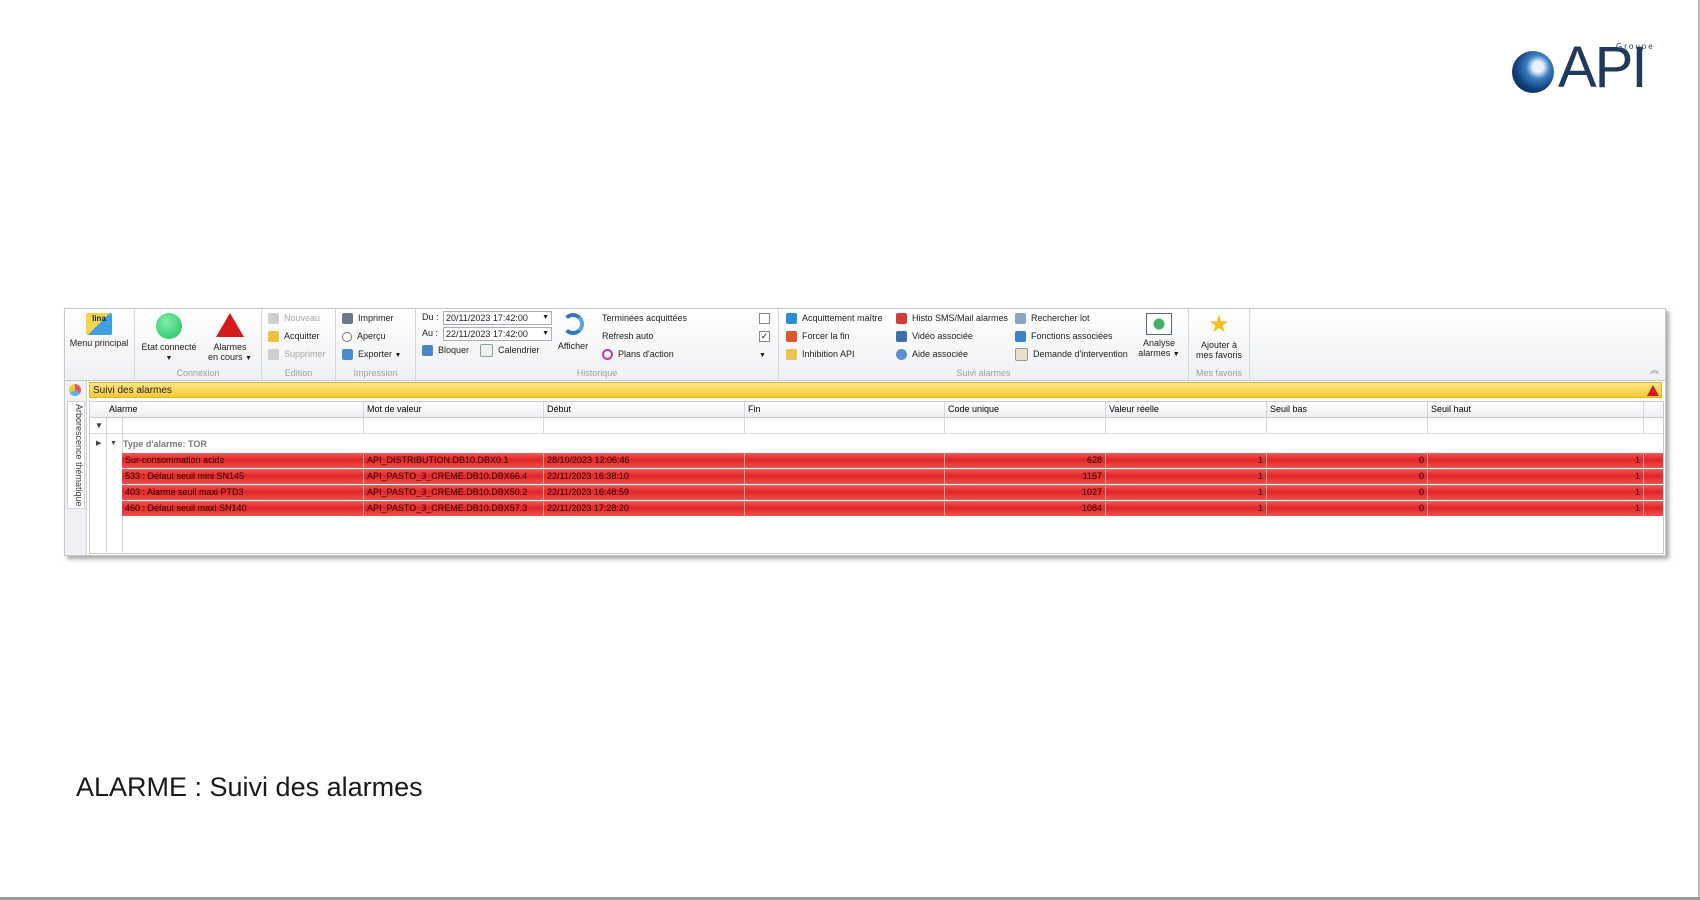 The width and height of the screenshot is (1700, 900). What do you see at coordinates (1071, 354) in the screenshot?
I see `demande-intervention-button: Demande d'intervention` at bounding box center [1071, 354].